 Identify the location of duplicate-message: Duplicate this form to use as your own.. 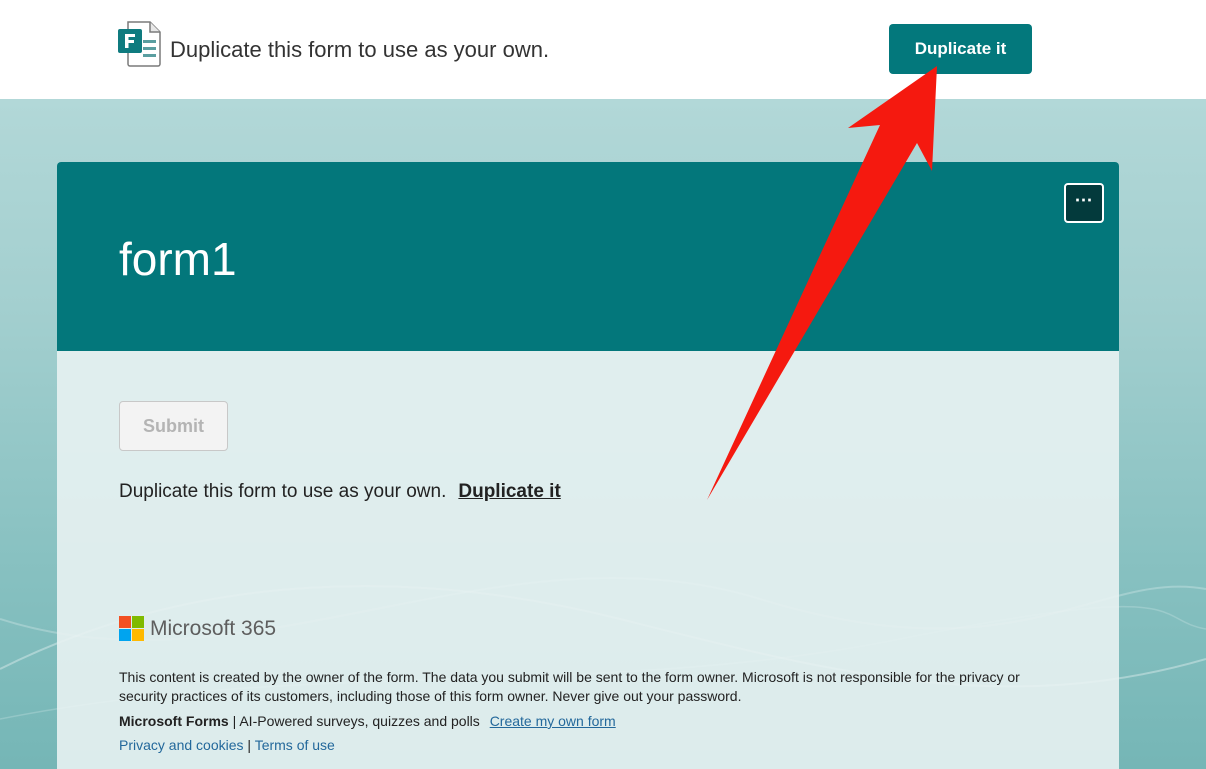
(283, 491).